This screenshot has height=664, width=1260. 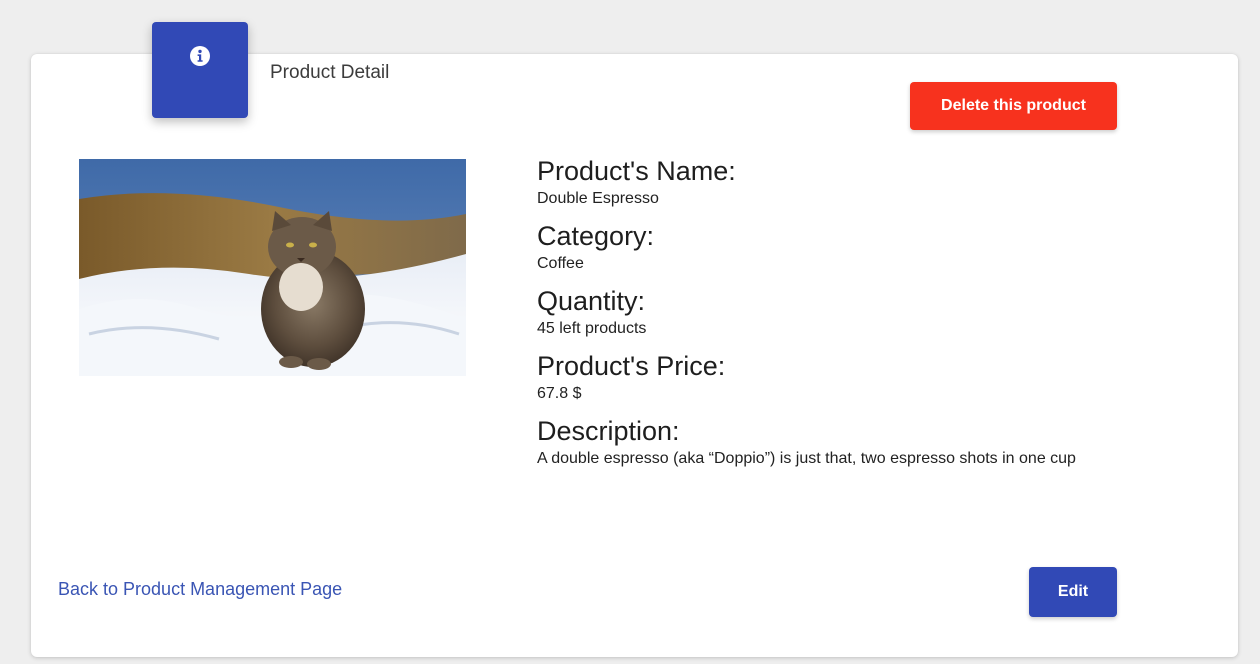 What do you see at coordinates (272, 267) in the screenshot?
I see `product-image` at bounding box center [272, 267].